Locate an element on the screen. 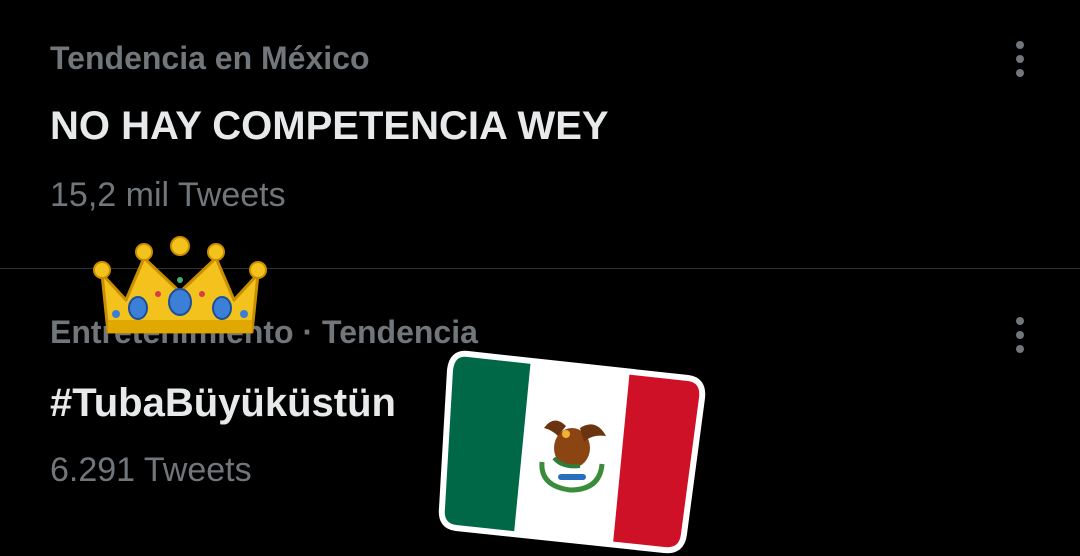 Image resolution: width=1080 pixels, height=556 pixels. trend-name: NO HAY COMPETENCIA WEY is located at coordinates (329, 126).